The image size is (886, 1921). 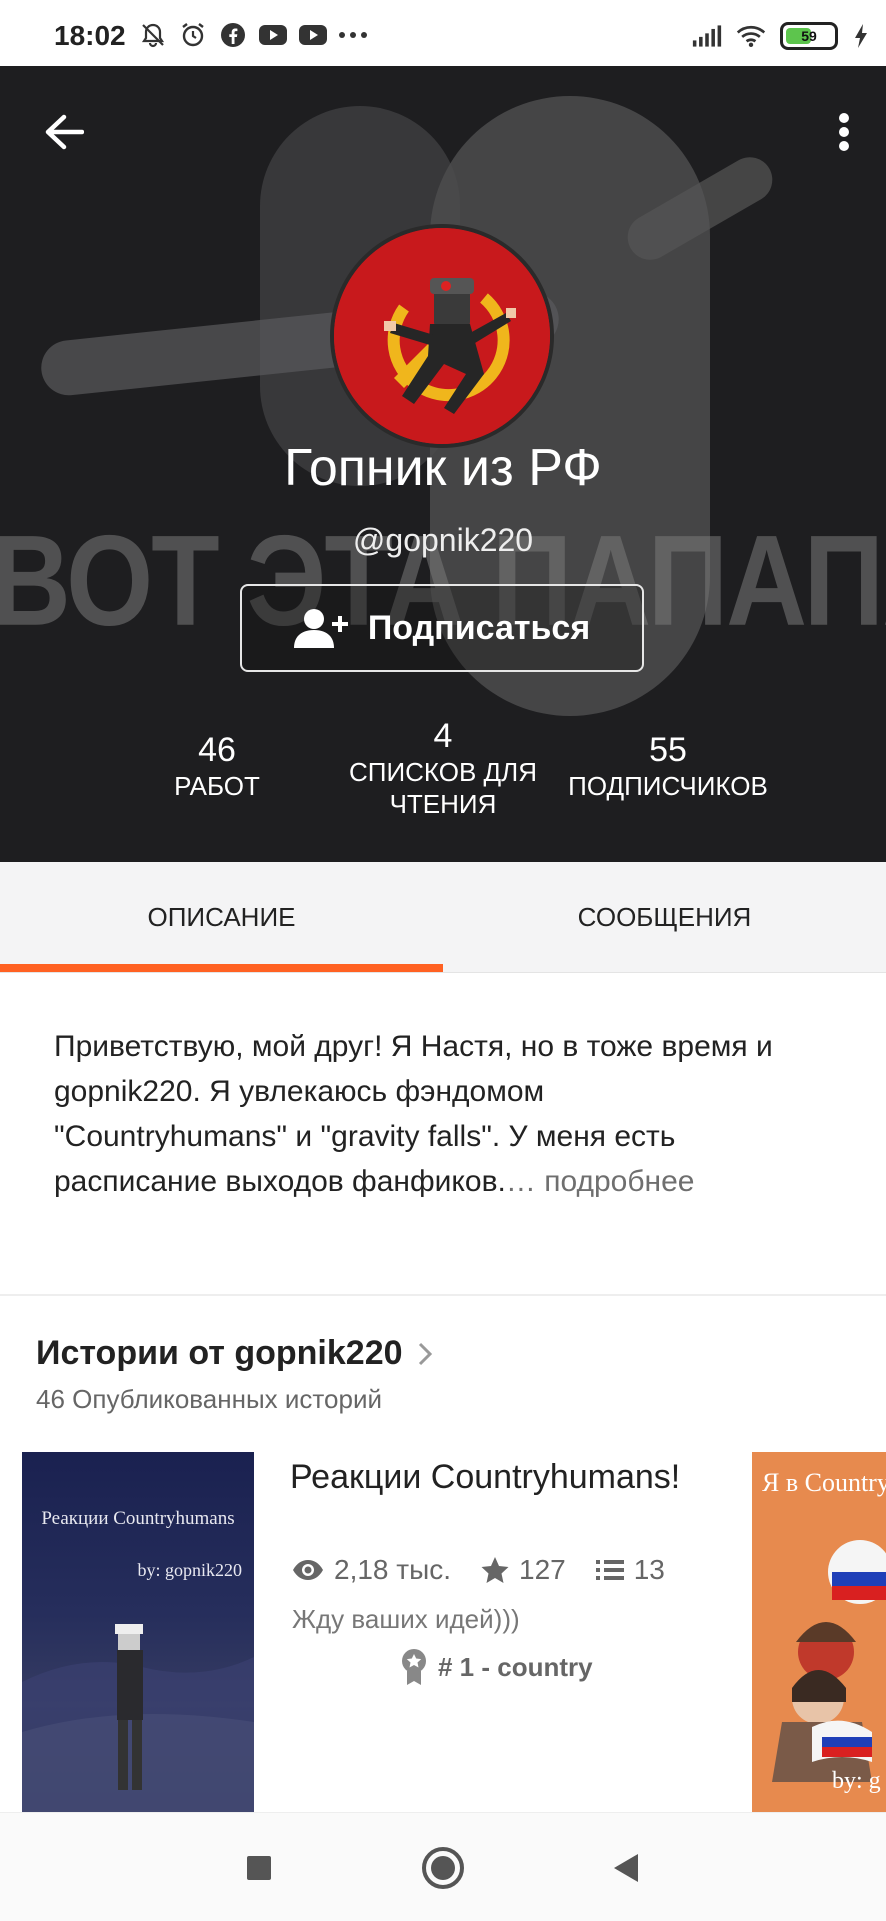 I want to click on story-parts-count: 13, so click(x=649, y=1569).